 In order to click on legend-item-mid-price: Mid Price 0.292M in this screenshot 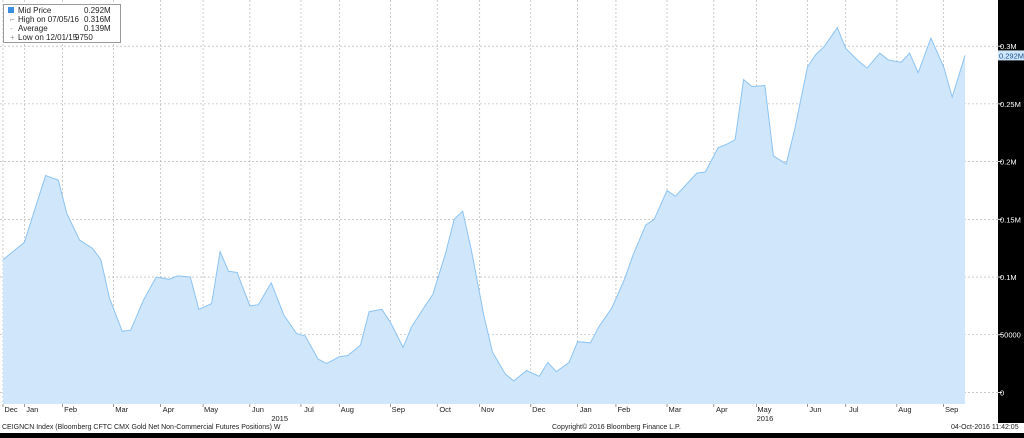, I will do `click(62, 10)`.